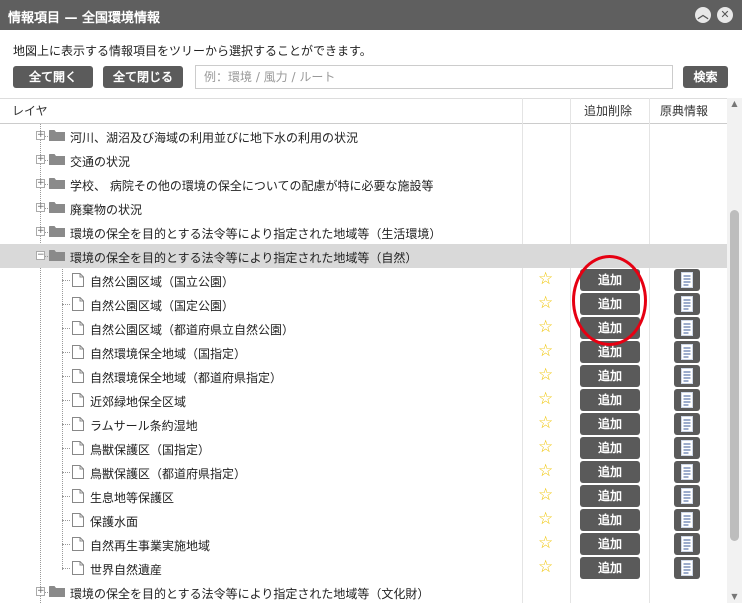 Image resolution: width=742 pixels, height=603 pixels. Describe the element at coordinates (363, 208) in the screenshot. I see `tree-folder-row: + 廃棄物の状況` at that location.